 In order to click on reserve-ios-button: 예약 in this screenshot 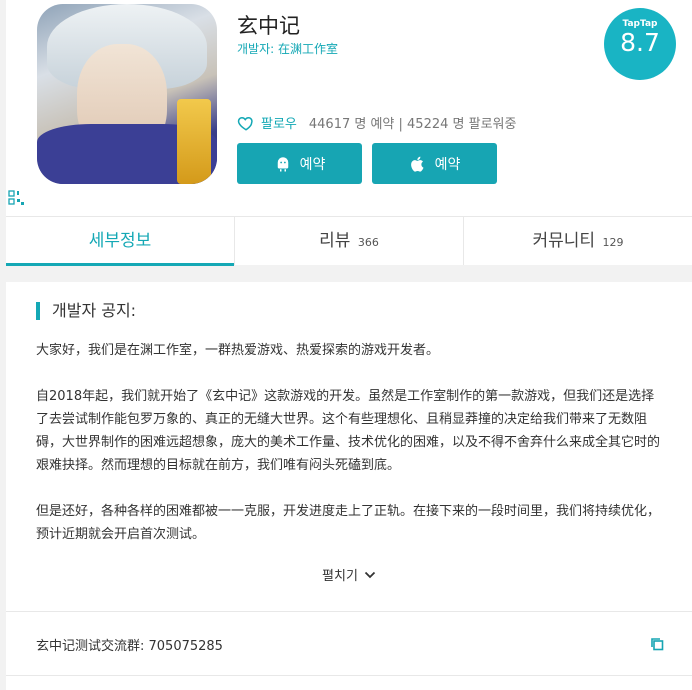, I will do `click(434, 163)`.